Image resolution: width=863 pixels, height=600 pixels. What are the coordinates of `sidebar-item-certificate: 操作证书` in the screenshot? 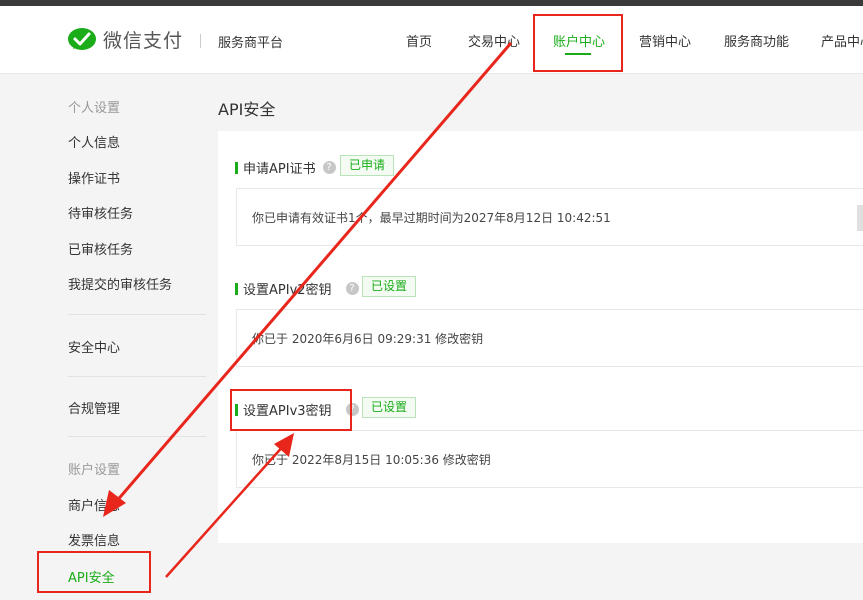 It's located at (94, 177).